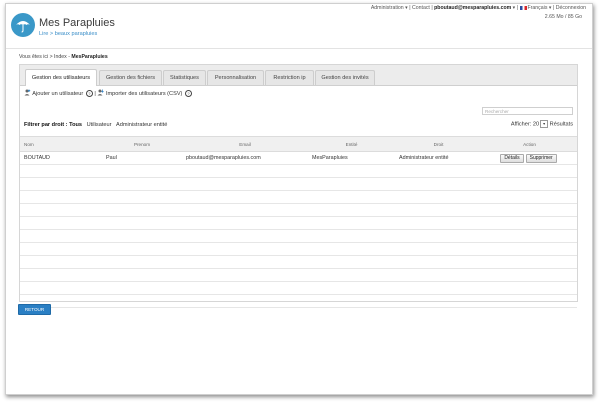  What do you see at coordinates (34, 309) in the screenshot?
I see `back-button: RETOUR` at bounding box center [34, 309].